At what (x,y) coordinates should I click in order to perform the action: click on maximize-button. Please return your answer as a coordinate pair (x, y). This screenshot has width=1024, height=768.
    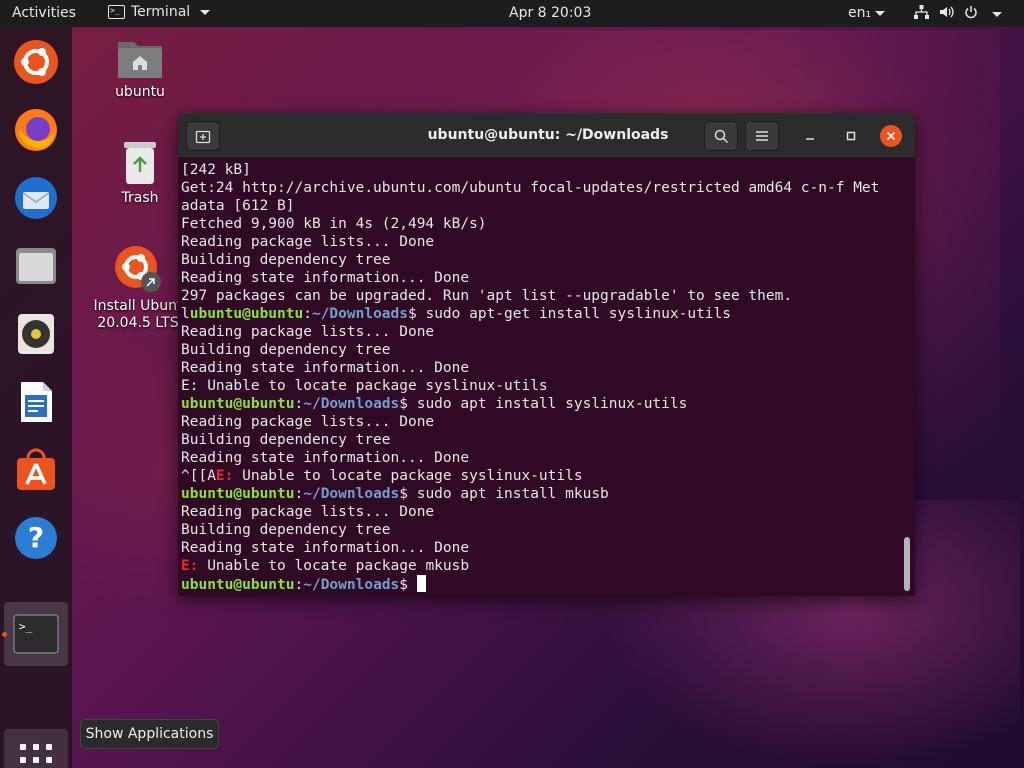
    Looking at the image, I should click on (851, 136).